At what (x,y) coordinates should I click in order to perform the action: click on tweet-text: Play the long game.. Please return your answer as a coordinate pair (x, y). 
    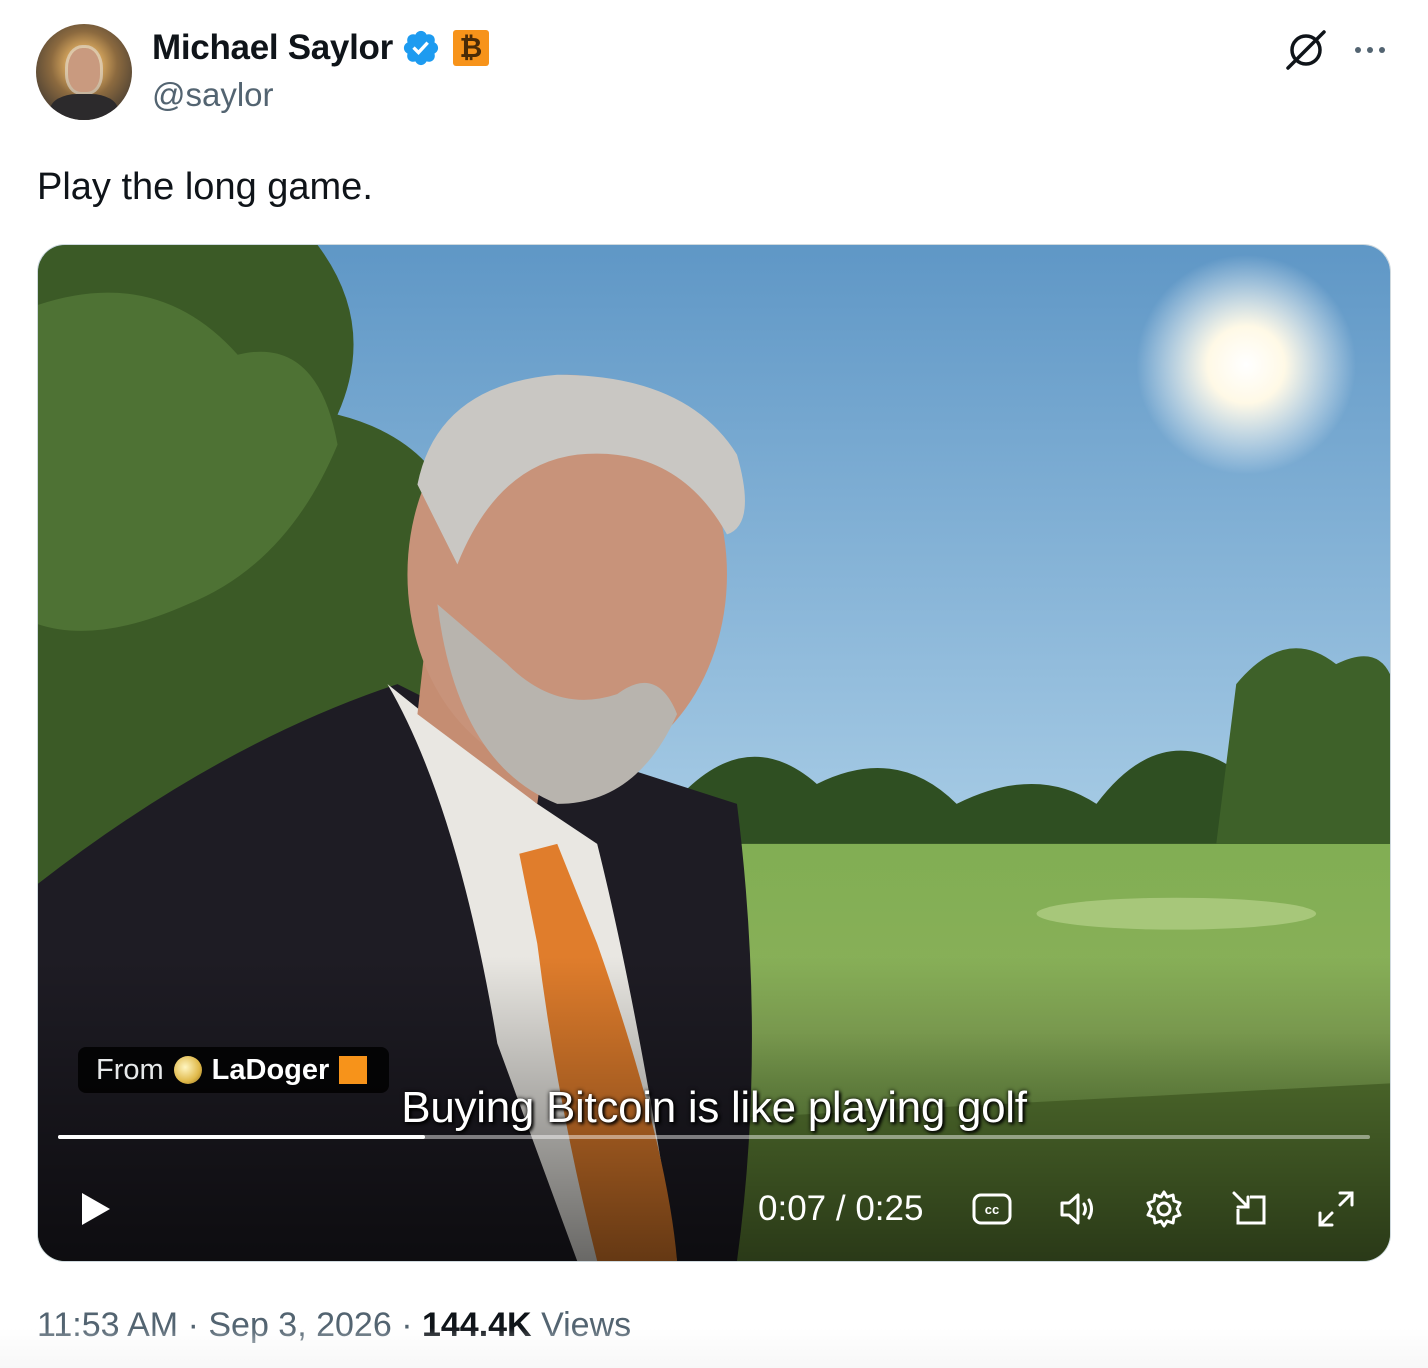
    Looking at the image, I should click on (205, 187).